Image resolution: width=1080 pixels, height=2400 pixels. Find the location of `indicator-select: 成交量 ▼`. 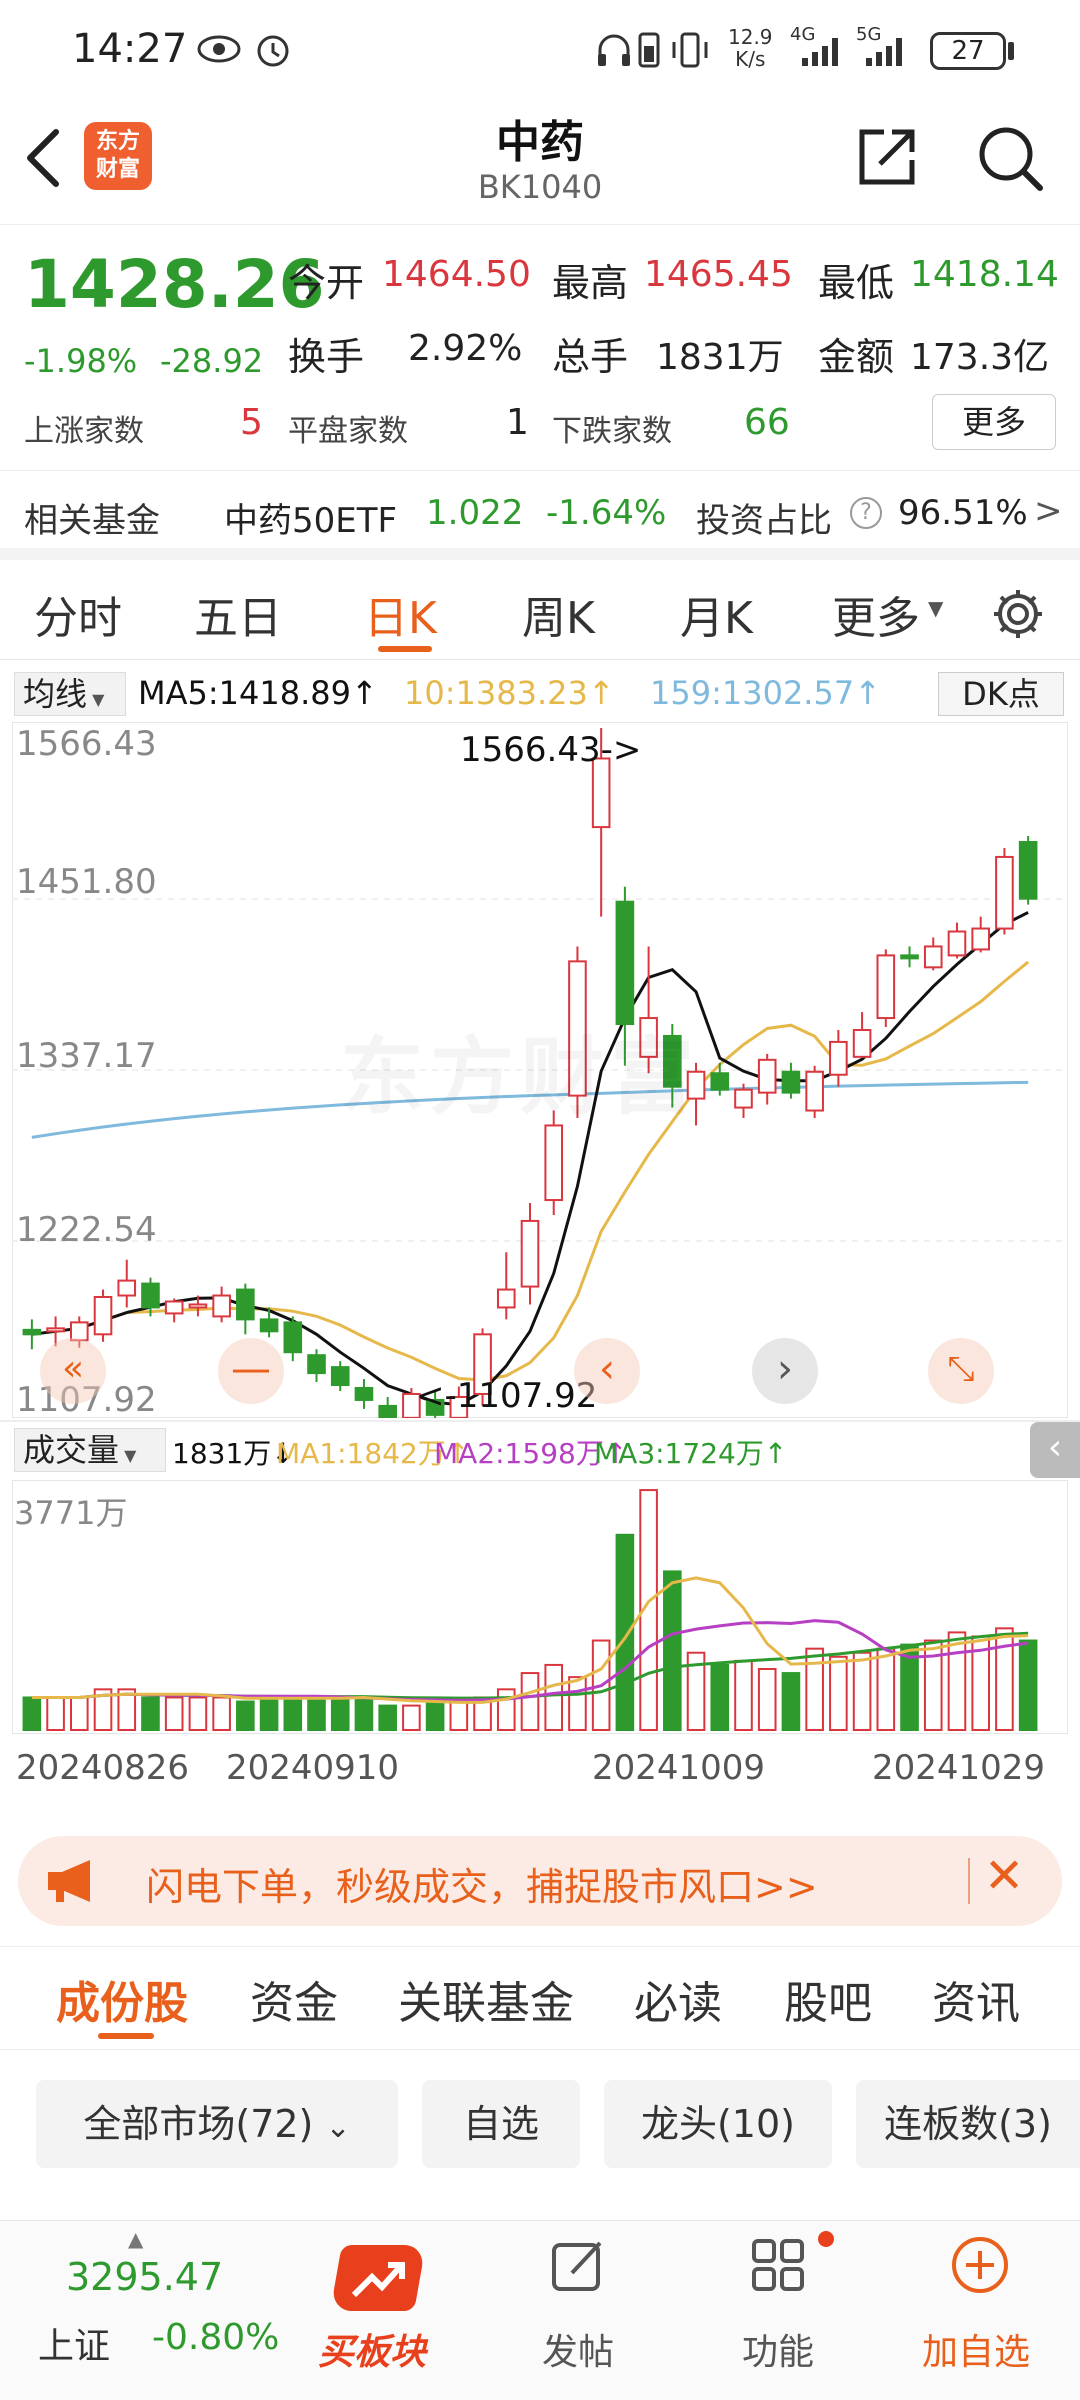

indicator-select: 成交量 ▼ is located at coordinates (90, 1450).